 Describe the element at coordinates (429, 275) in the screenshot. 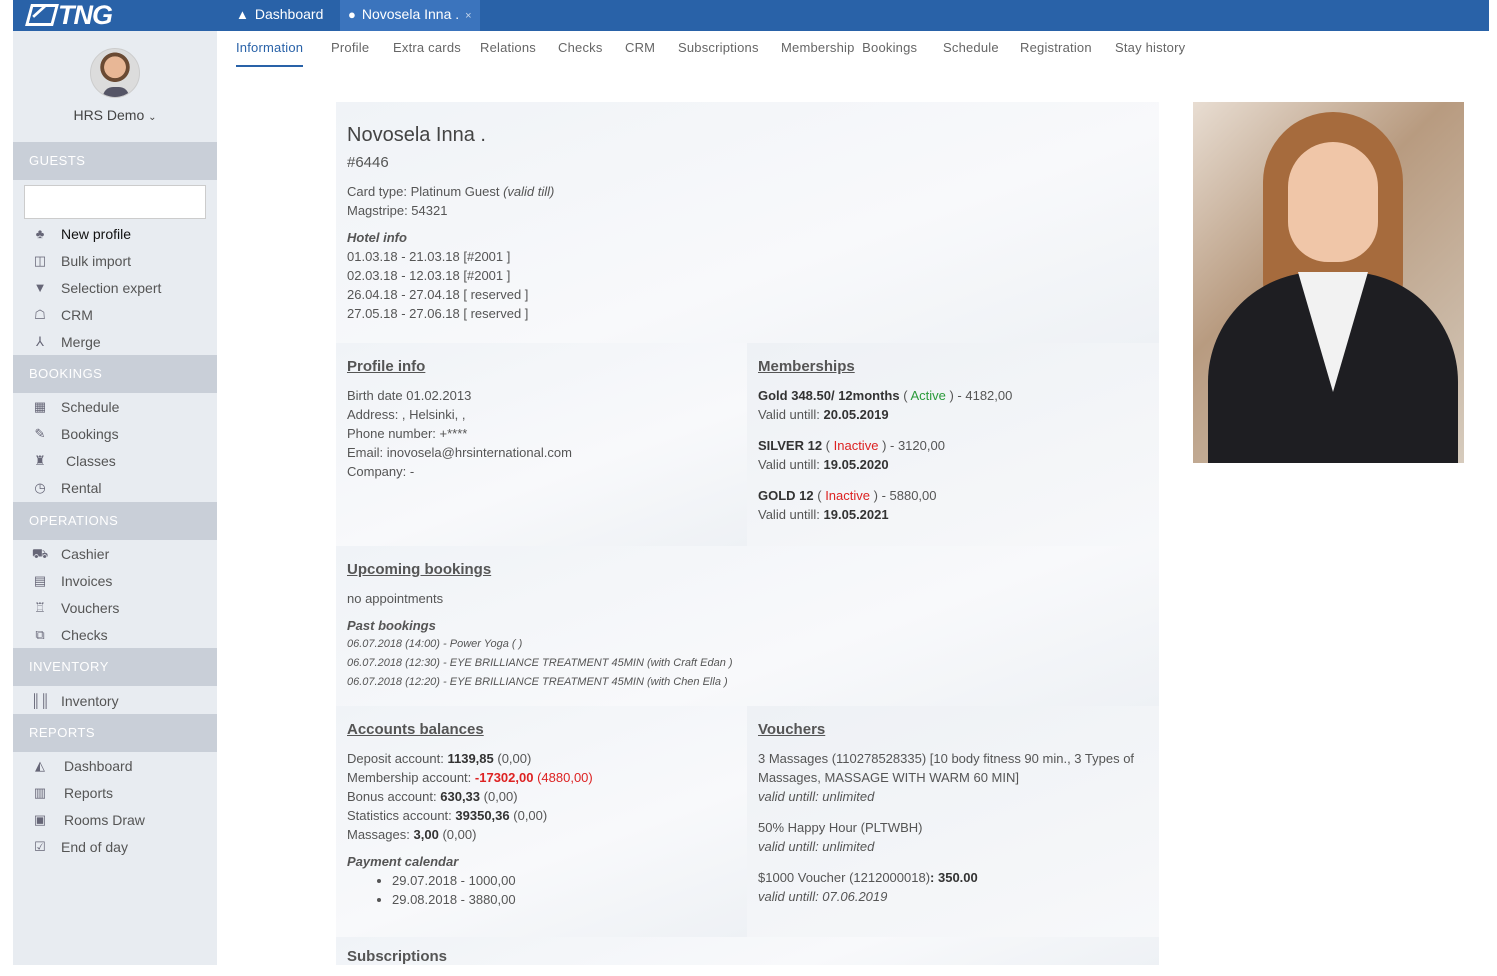

I see `hotel-info-row: 02.03.18 - 12.03.18 [#2001 ]` at that location.